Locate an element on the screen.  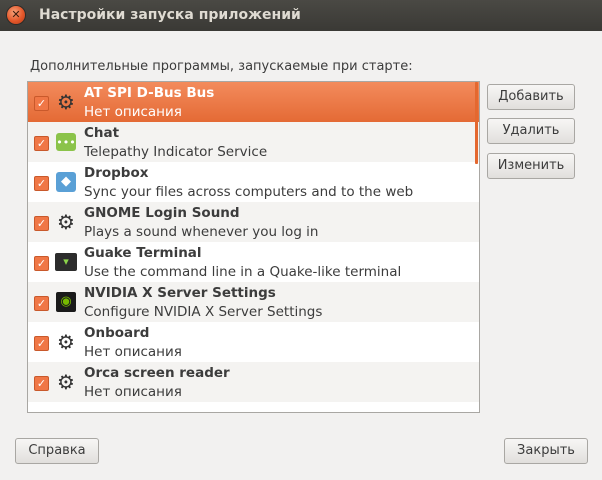
close-button: Закрыть is located at coordinates (546, 451).